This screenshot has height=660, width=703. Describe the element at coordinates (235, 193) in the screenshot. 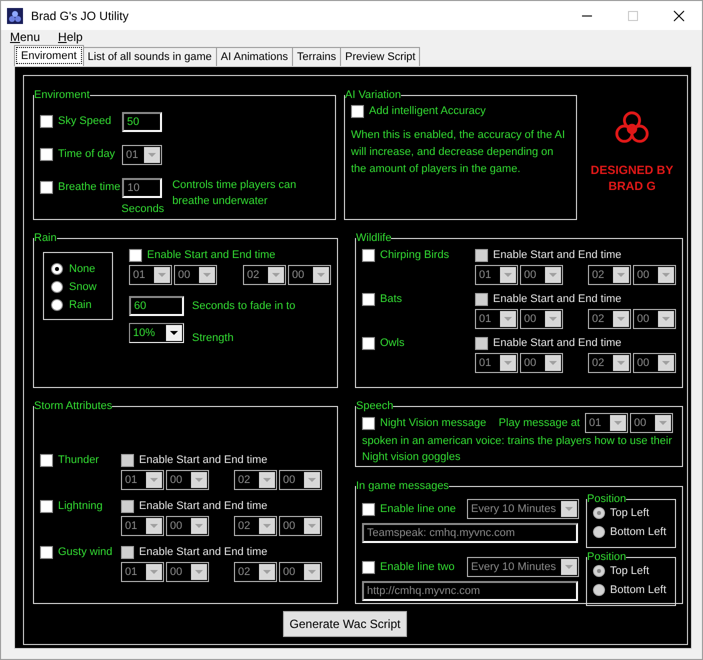

I see `hint-text: Controls time players can breathe underwater` at that location.